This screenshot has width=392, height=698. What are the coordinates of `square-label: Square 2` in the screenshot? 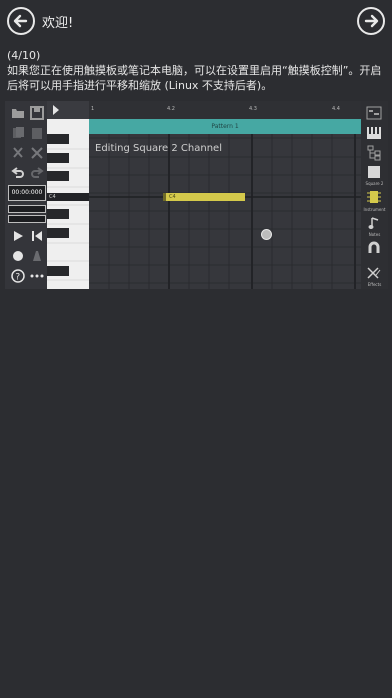 It's located at (374, 183).